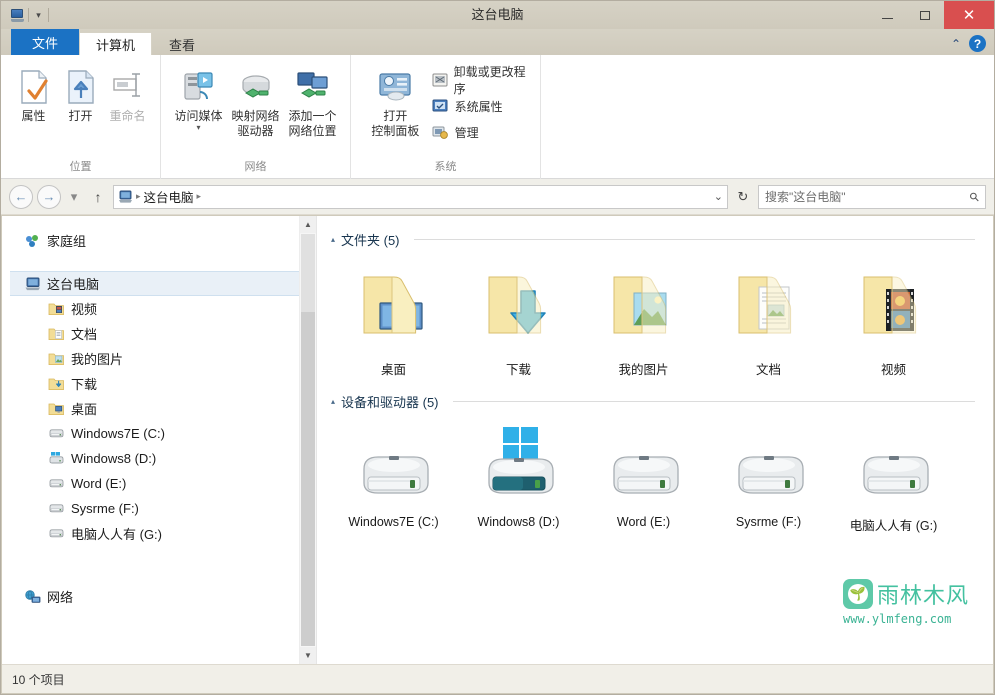  Describe the element at coordinates (925, 15) in the screenshot. I see `maximize-button` at that location.